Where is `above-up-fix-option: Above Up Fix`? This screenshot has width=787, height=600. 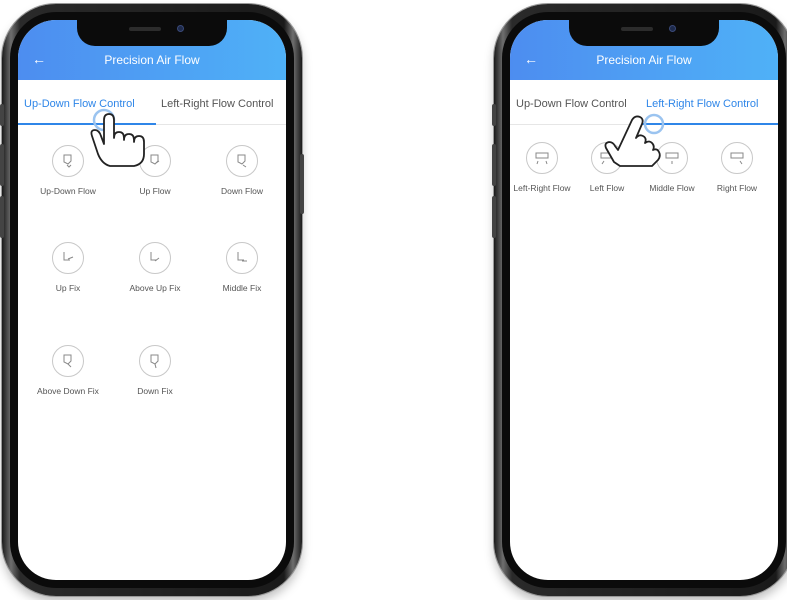 above-up-fix-option: Above Up Fix is located at coordinates (155, 268).